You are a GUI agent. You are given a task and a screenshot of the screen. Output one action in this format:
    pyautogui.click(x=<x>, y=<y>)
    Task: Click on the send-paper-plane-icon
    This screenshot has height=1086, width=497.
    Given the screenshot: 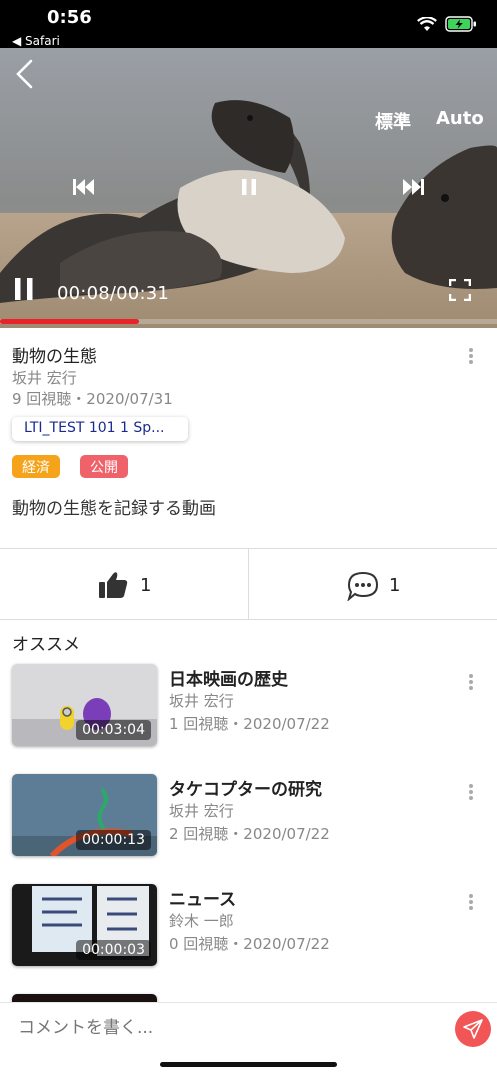 What is the action you would take?
    pyautogui.click(x=473, y=1029)
    